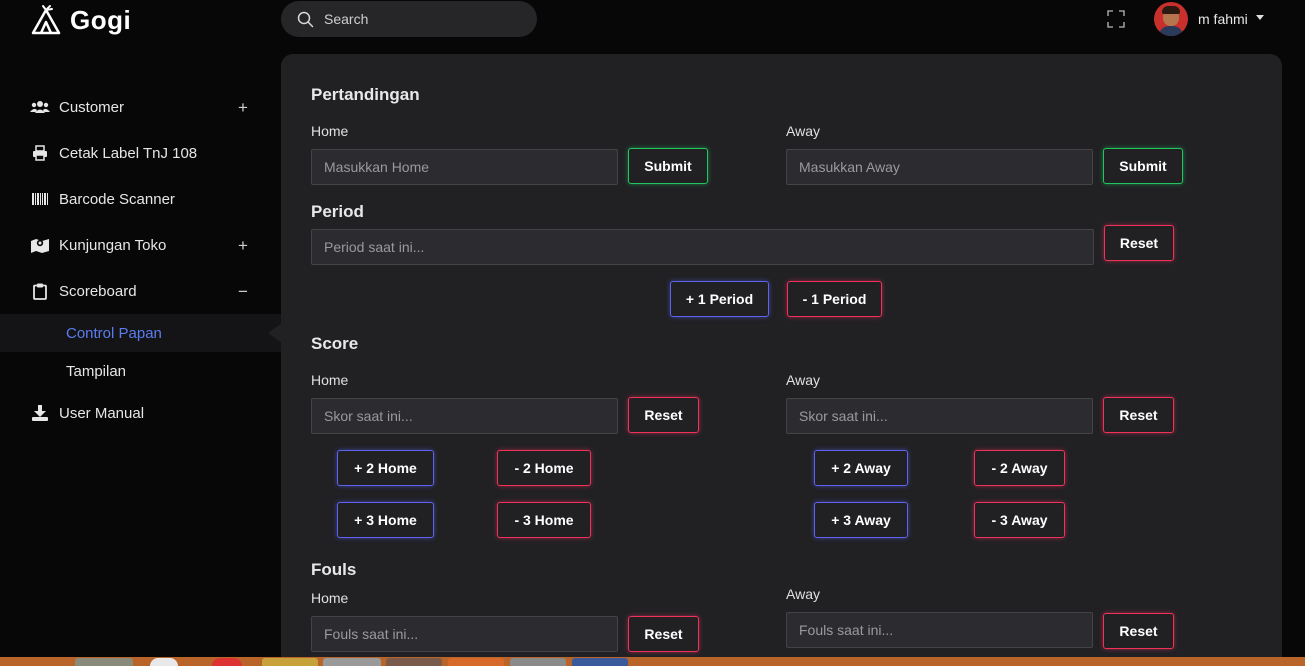  I want to click on logo-icon, so click(46, 20).